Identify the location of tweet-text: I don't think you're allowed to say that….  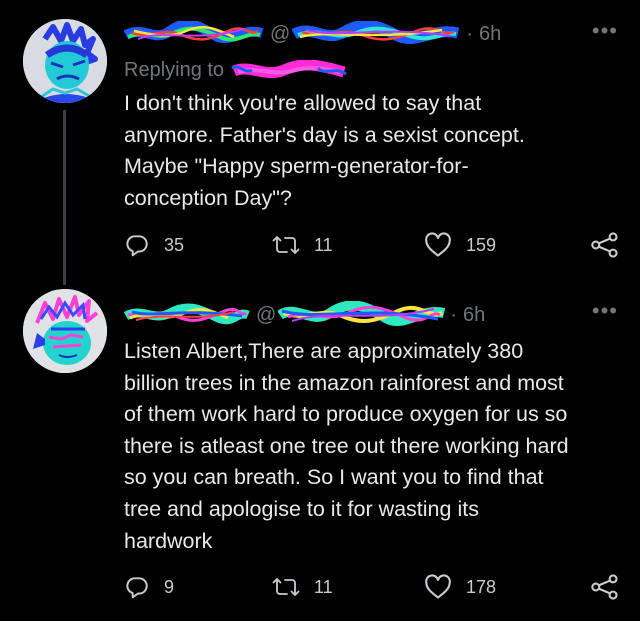
(324, 150).